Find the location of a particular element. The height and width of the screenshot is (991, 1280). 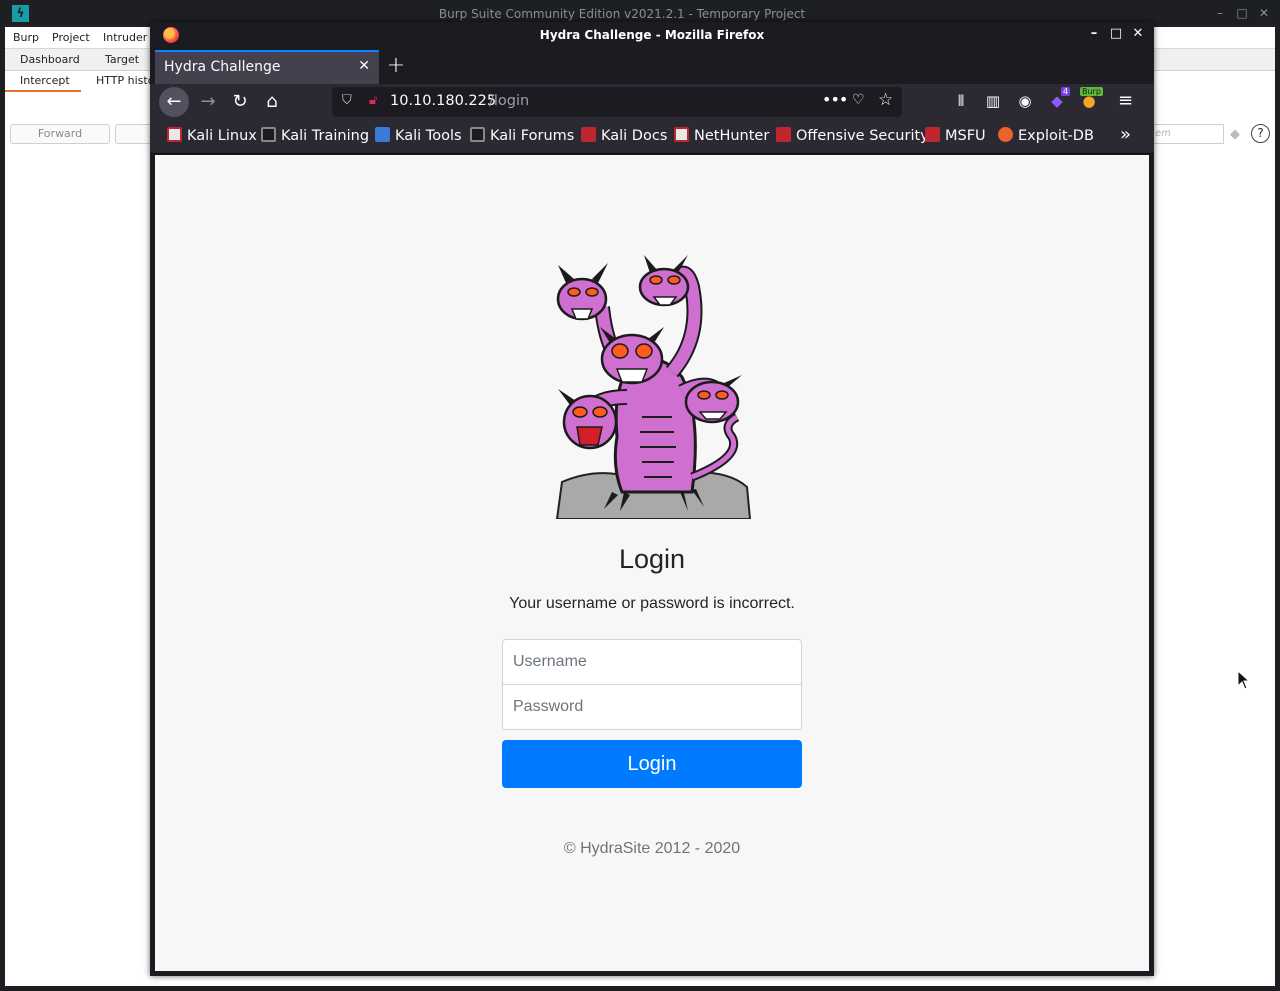

active-tab-indicator is located at coordinates (43, 91).